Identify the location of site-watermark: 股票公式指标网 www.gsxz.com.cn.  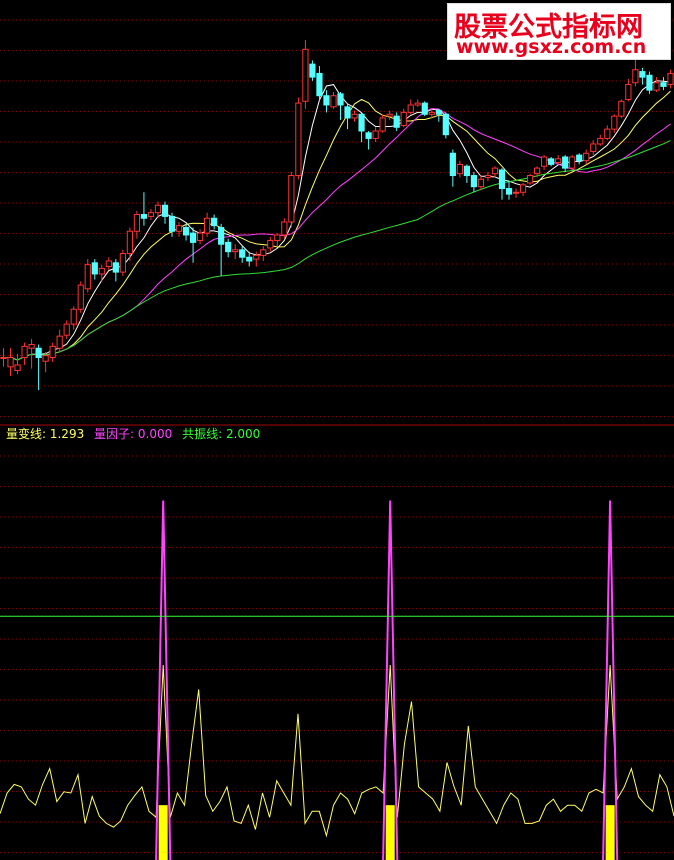
(559, 31).